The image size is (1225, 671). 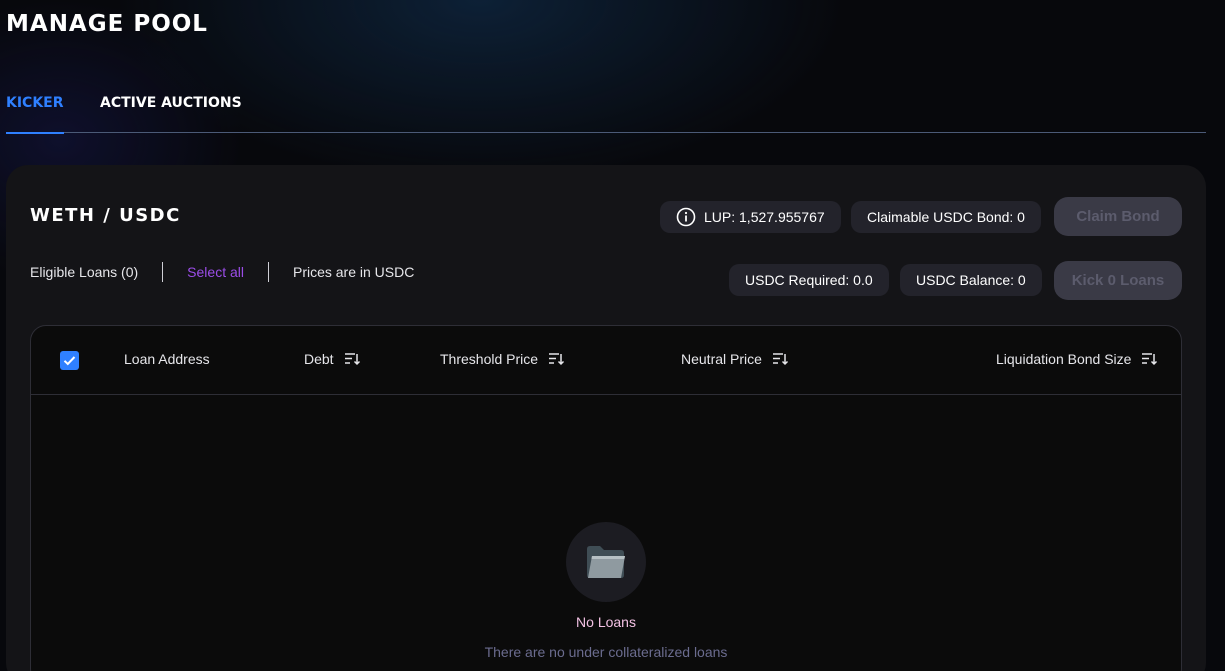 What do you see at coordinates (686, 217) in the screenshot?
I see `info-icon` at bounding box center [686, 217].